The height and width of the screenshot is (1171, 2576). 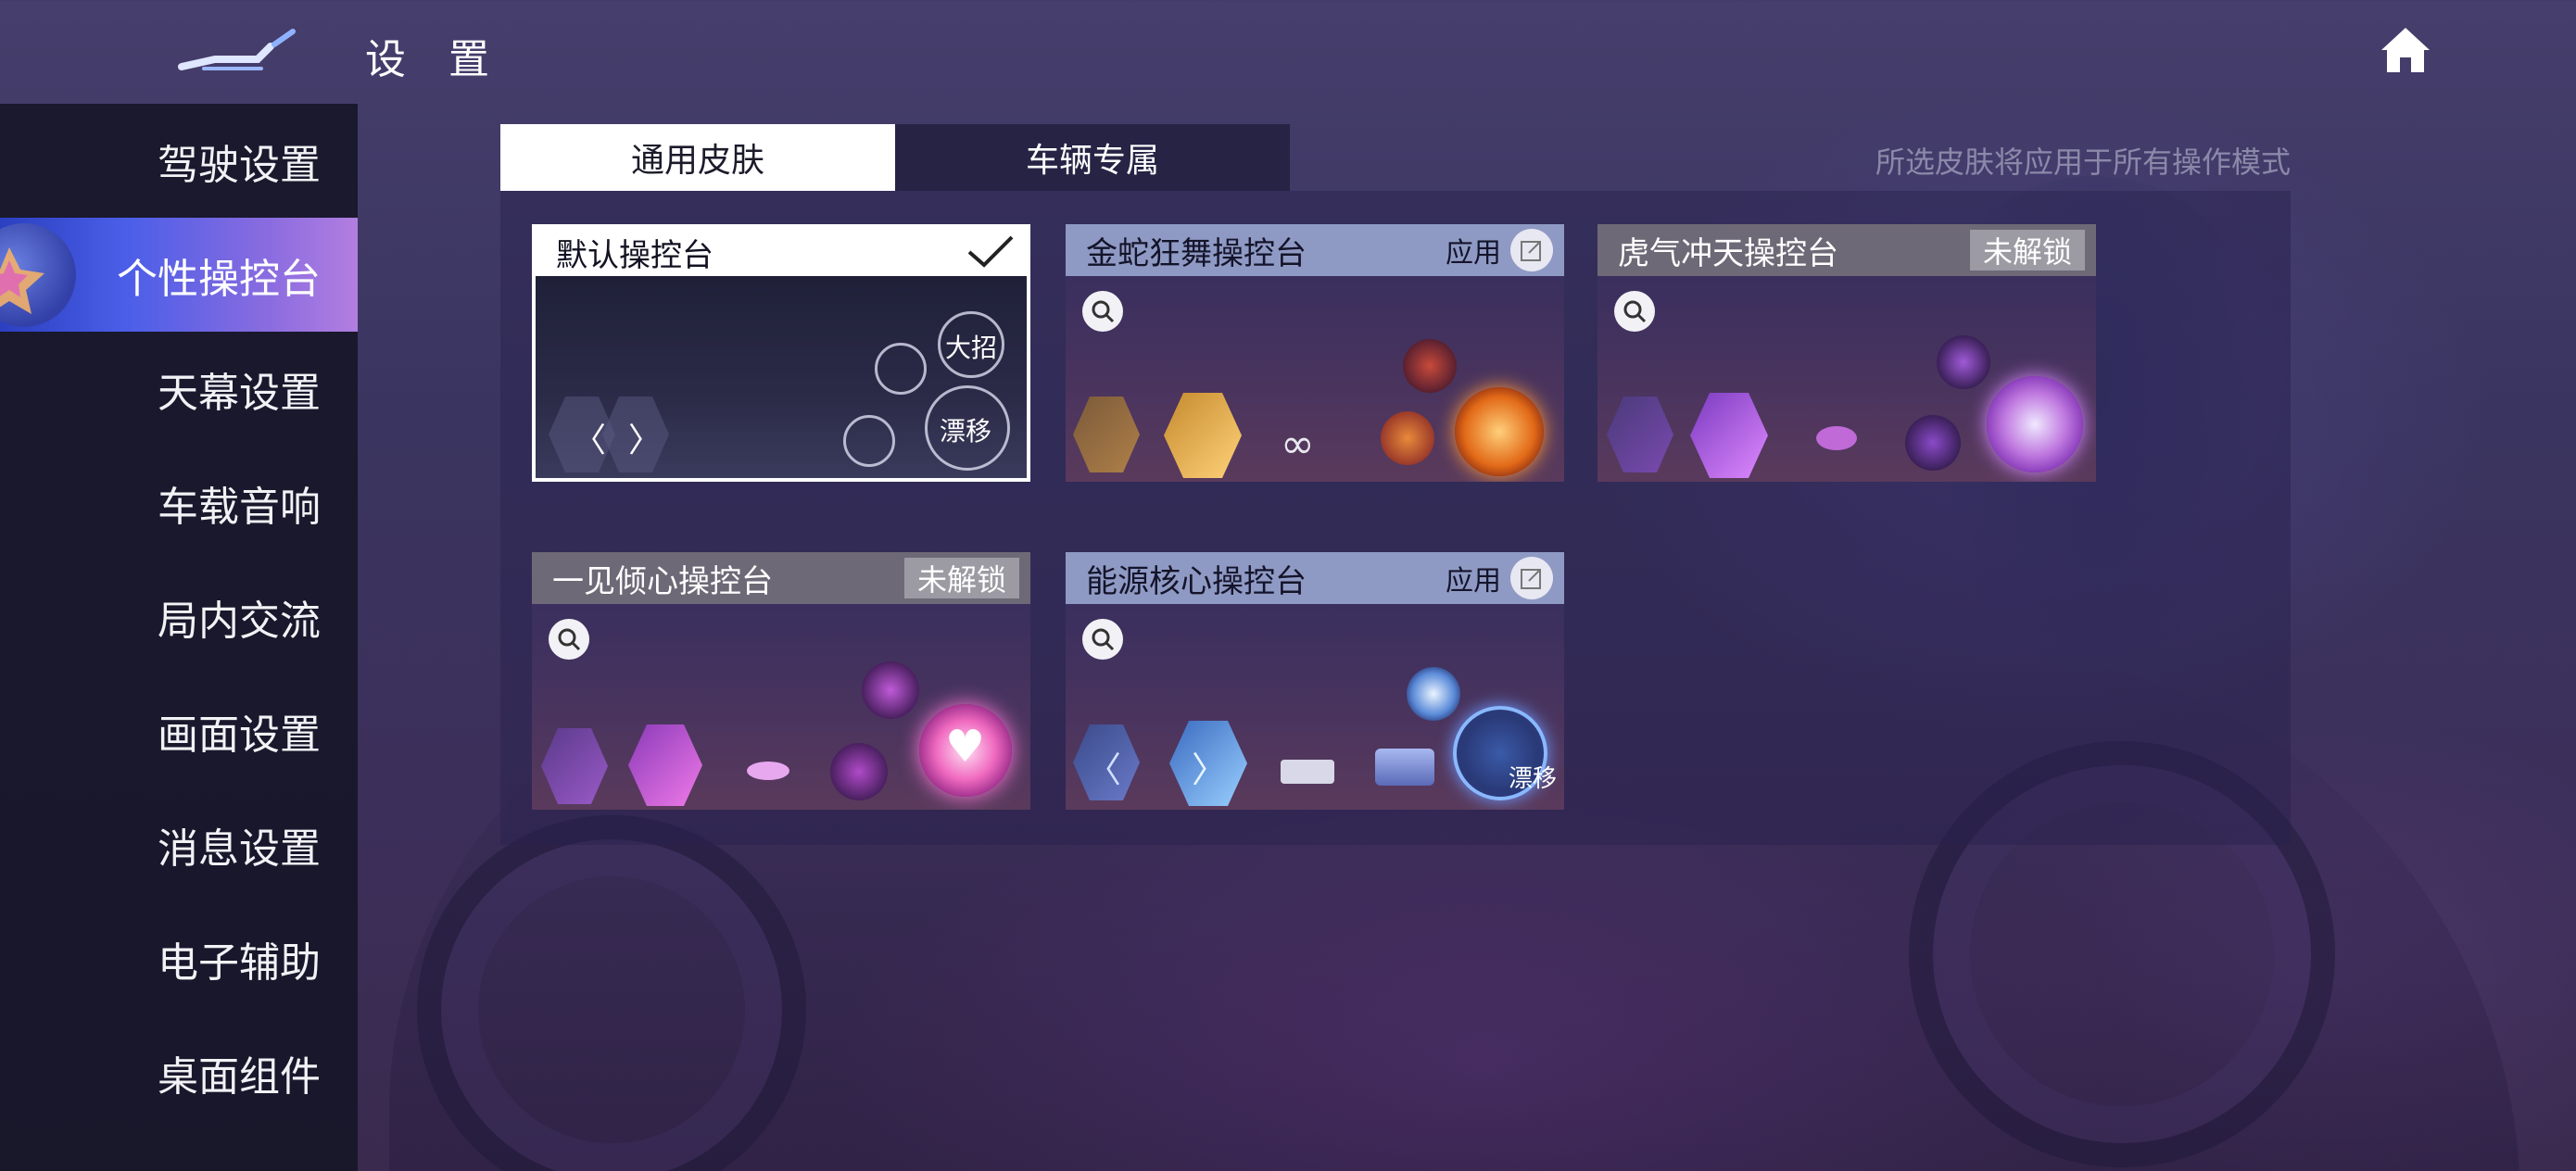 I want to click on page-title: 设 置, so click(x=434, y=60).